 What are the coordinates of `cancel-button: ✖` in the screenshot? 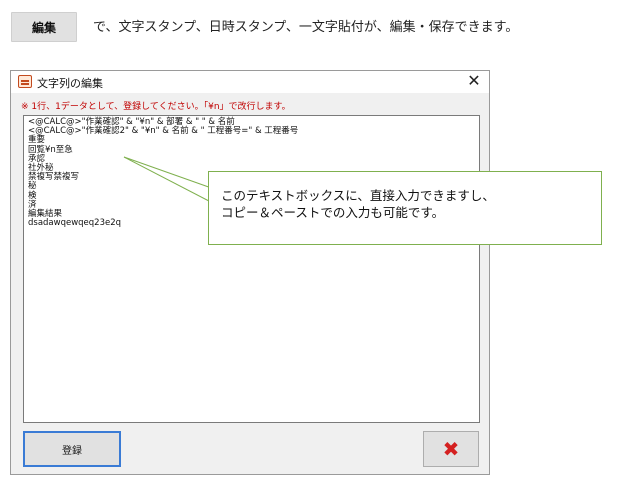 It's located at (451, 449).